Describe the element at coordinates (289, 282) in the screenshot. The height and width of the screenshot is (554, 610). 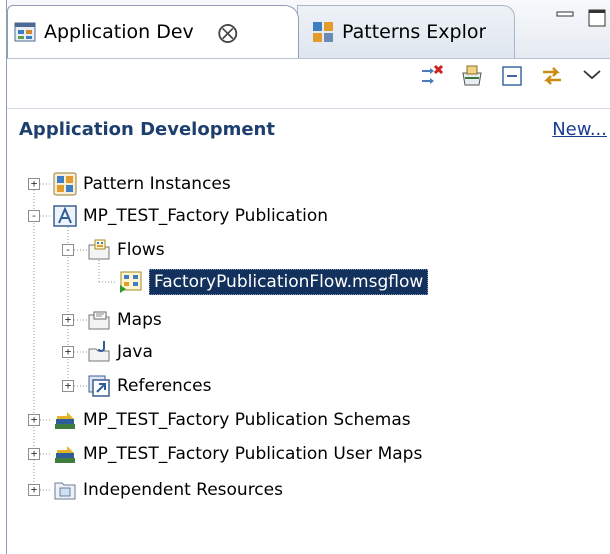
I see `tree-item-label: FactoryPublicationFlow.msgflow` at that location.